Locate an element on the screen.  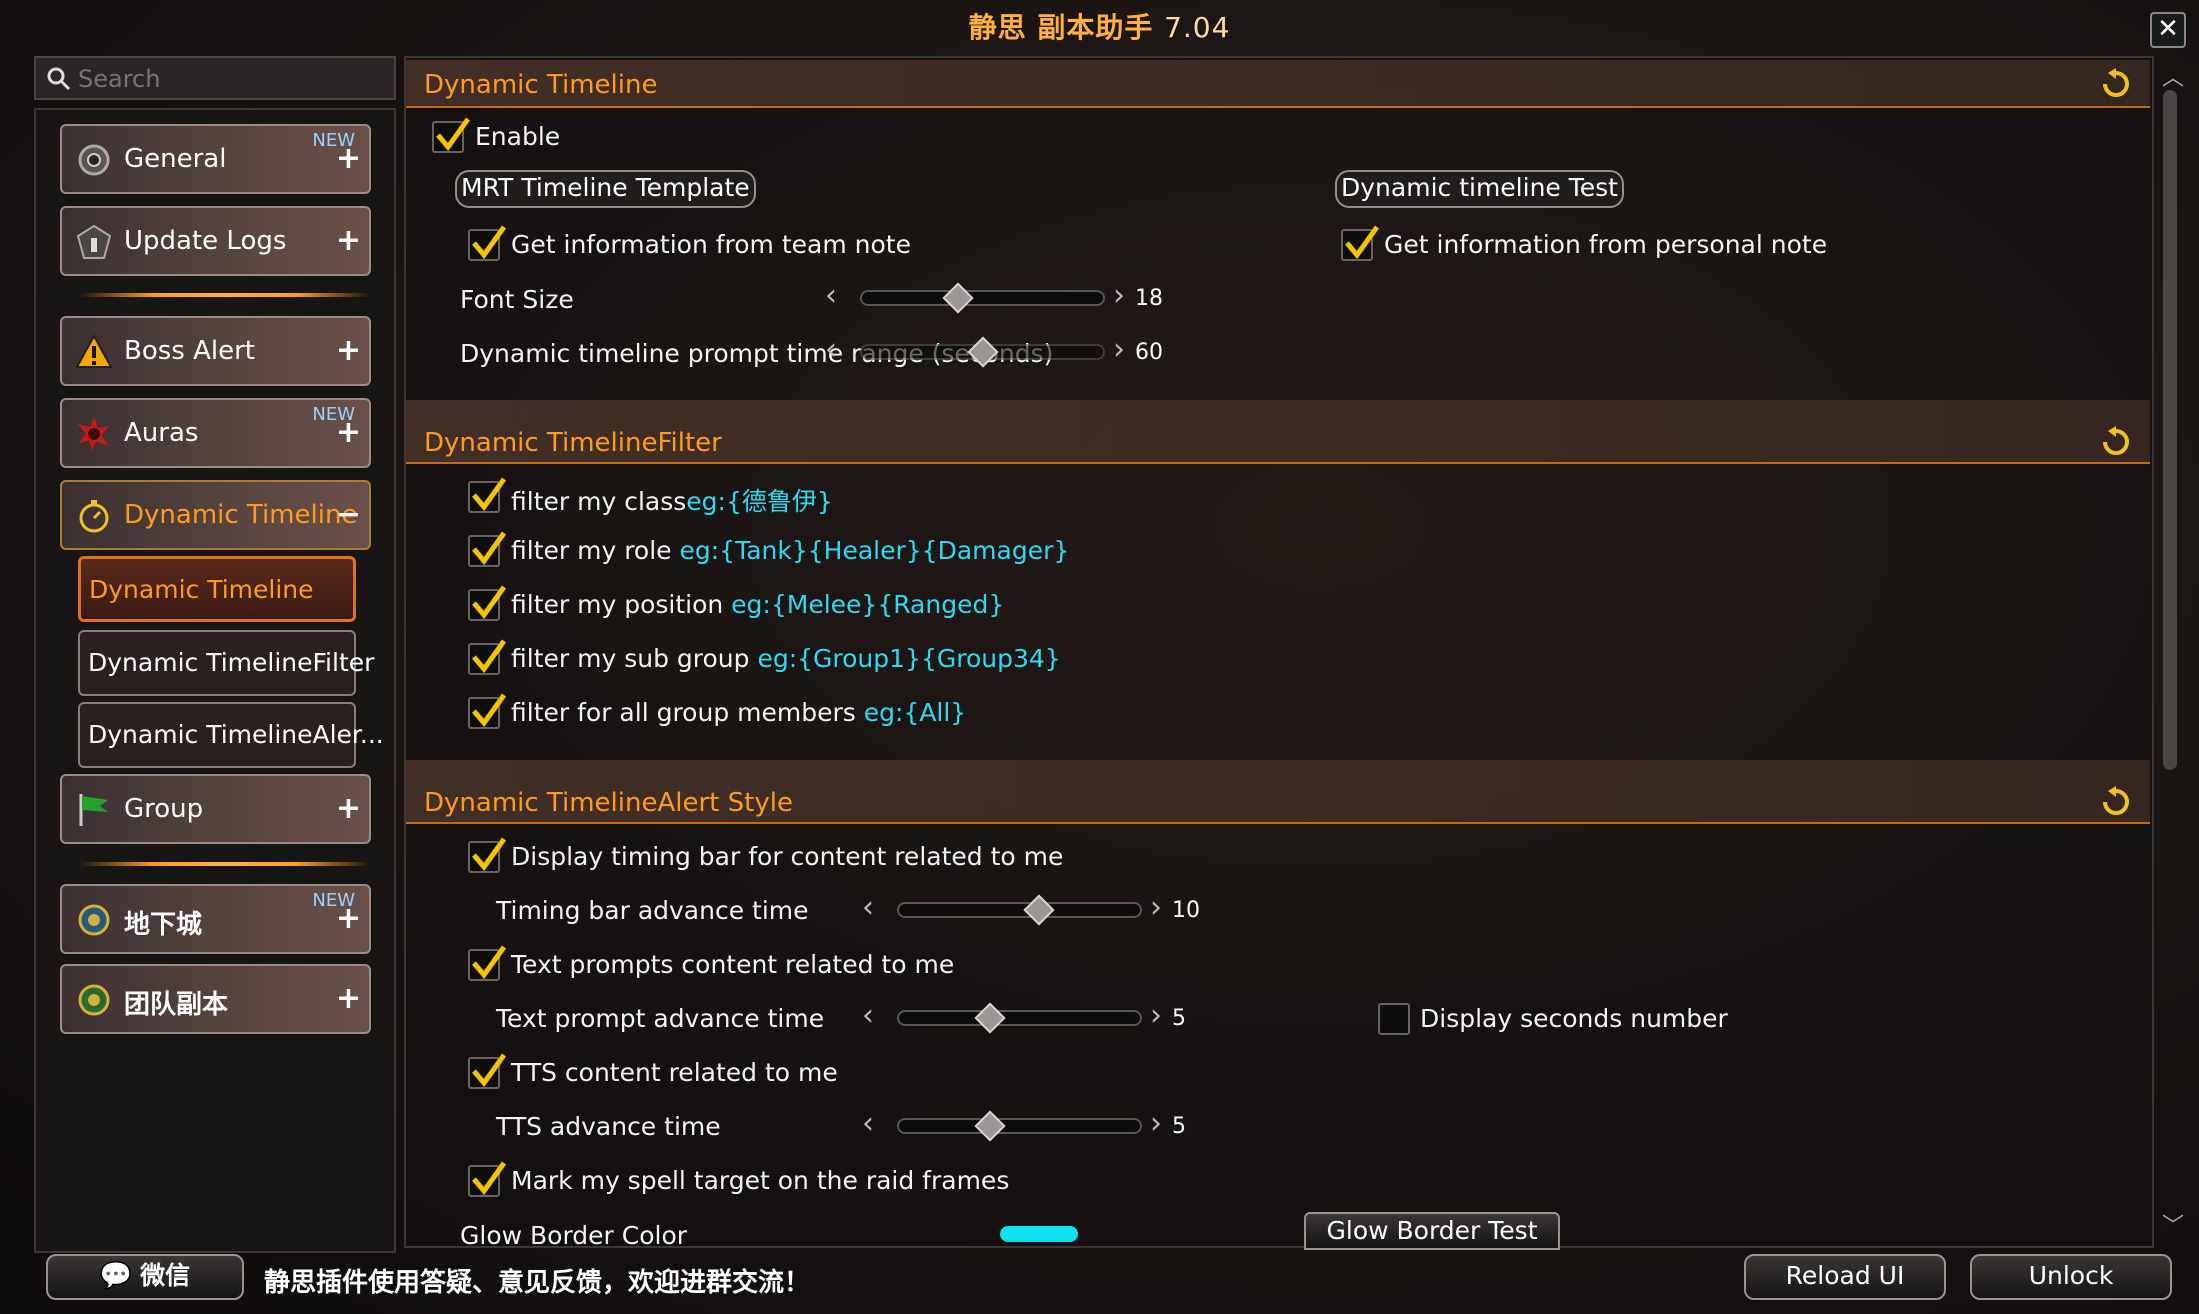
raid-icon is located at coordinates (94, 1000).